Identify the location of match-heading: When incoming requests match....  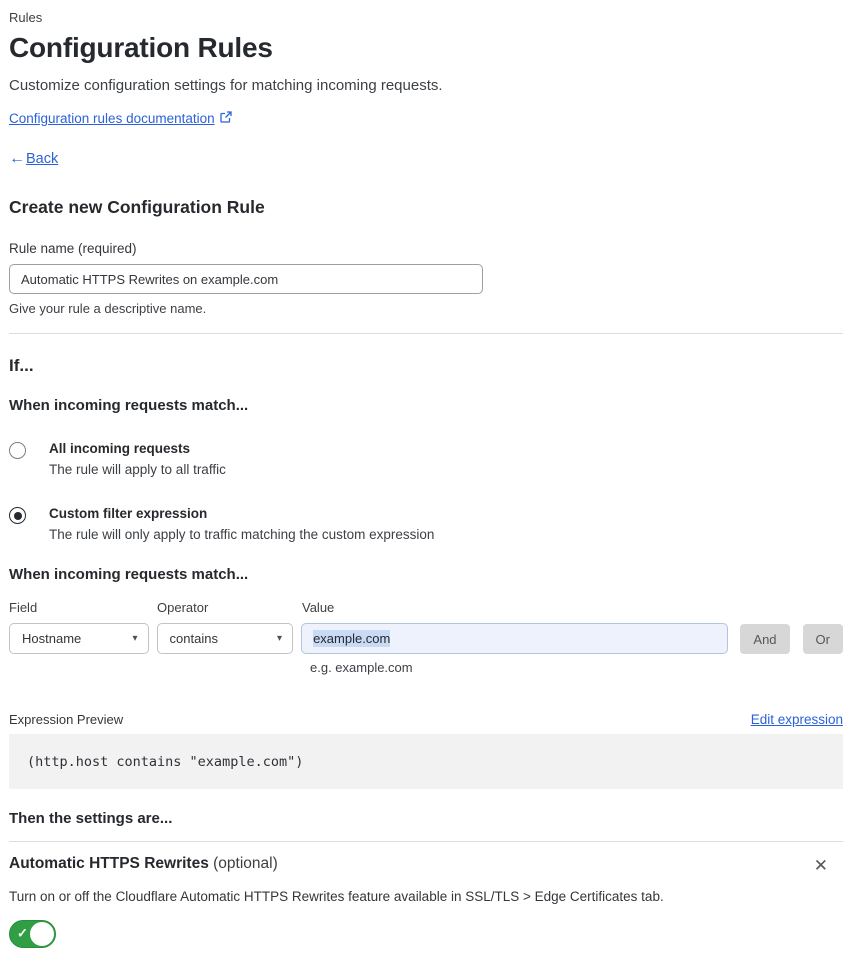
(129, 405).